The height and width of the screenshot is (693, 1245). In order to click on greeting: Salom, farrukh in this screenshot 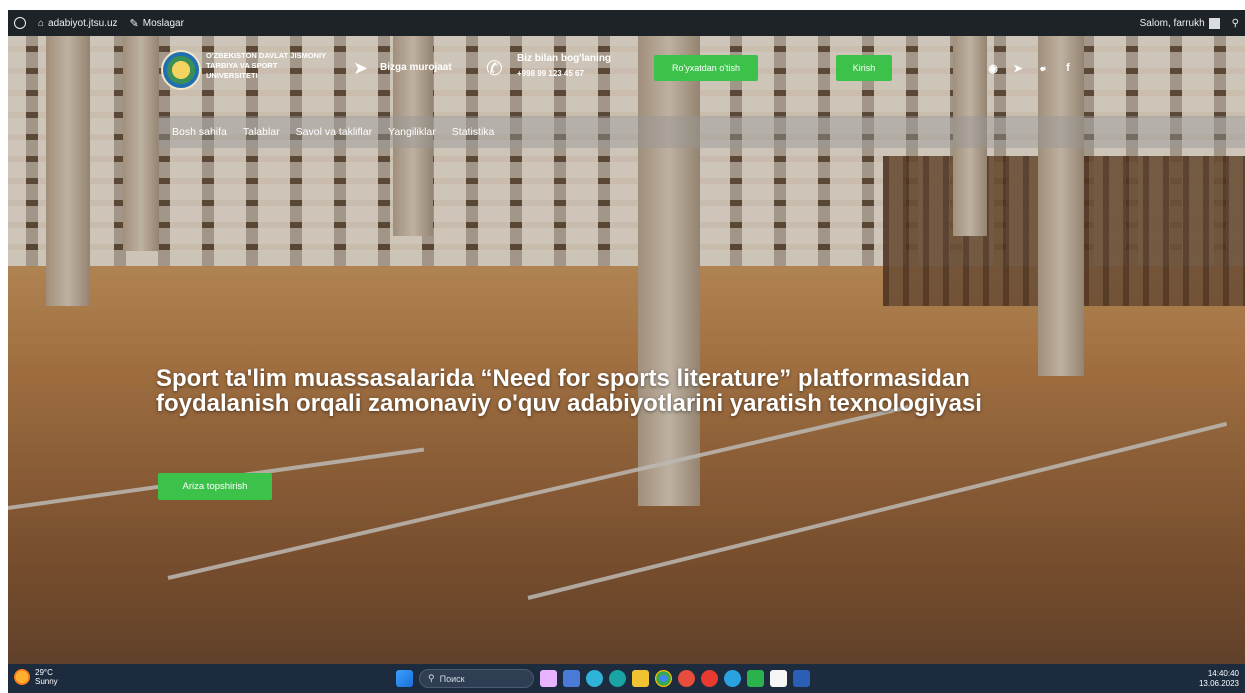, I will do `click(1172, 23)`.